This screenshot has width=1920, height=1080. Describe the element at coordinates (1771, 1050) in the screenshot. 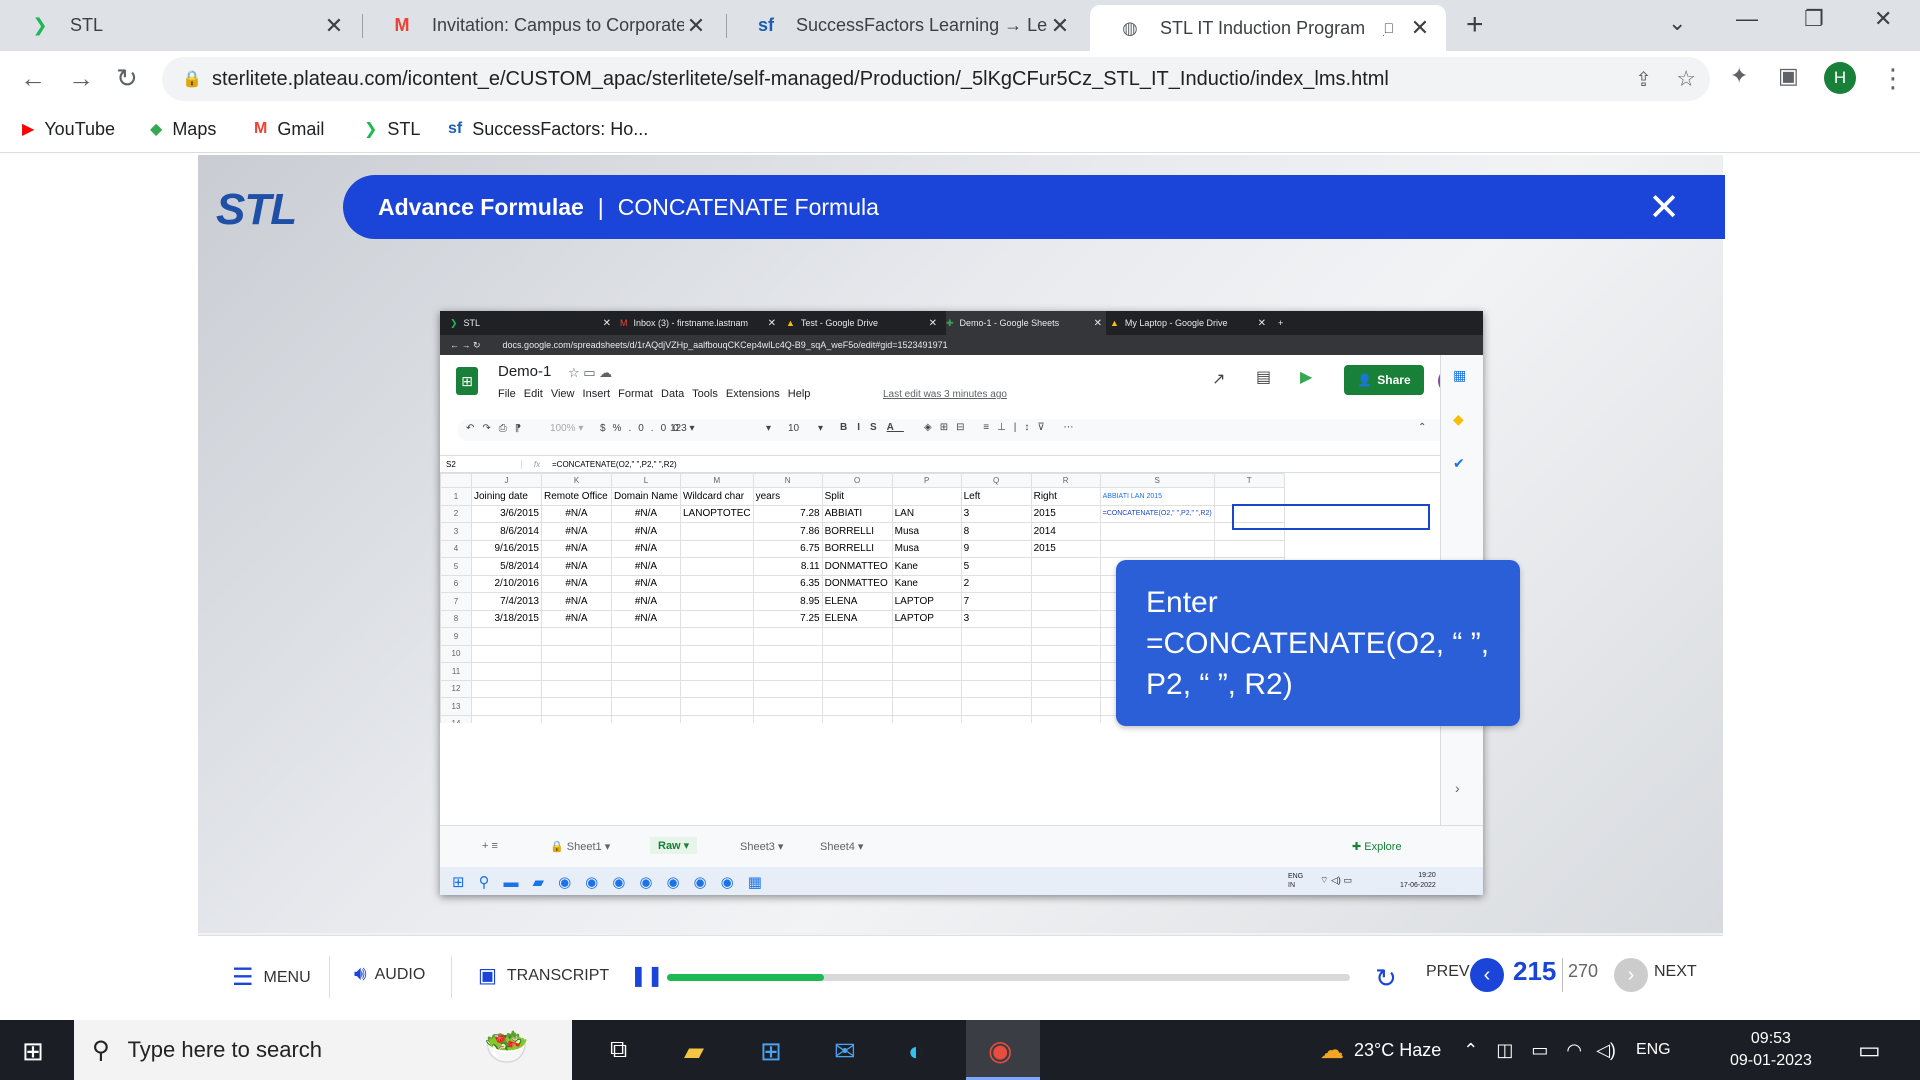

I see `taskbar-clock: 09:53 09-01-2023` at that location.